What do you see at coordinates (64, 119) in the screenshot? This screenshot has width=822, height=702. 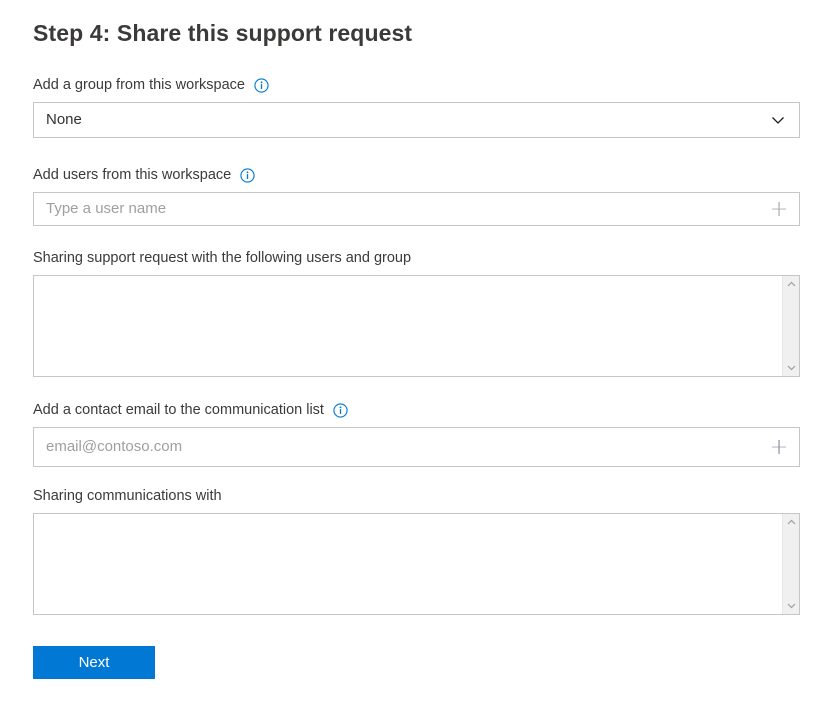 I see `group-select-value: None` at bounding box center [64, 119].